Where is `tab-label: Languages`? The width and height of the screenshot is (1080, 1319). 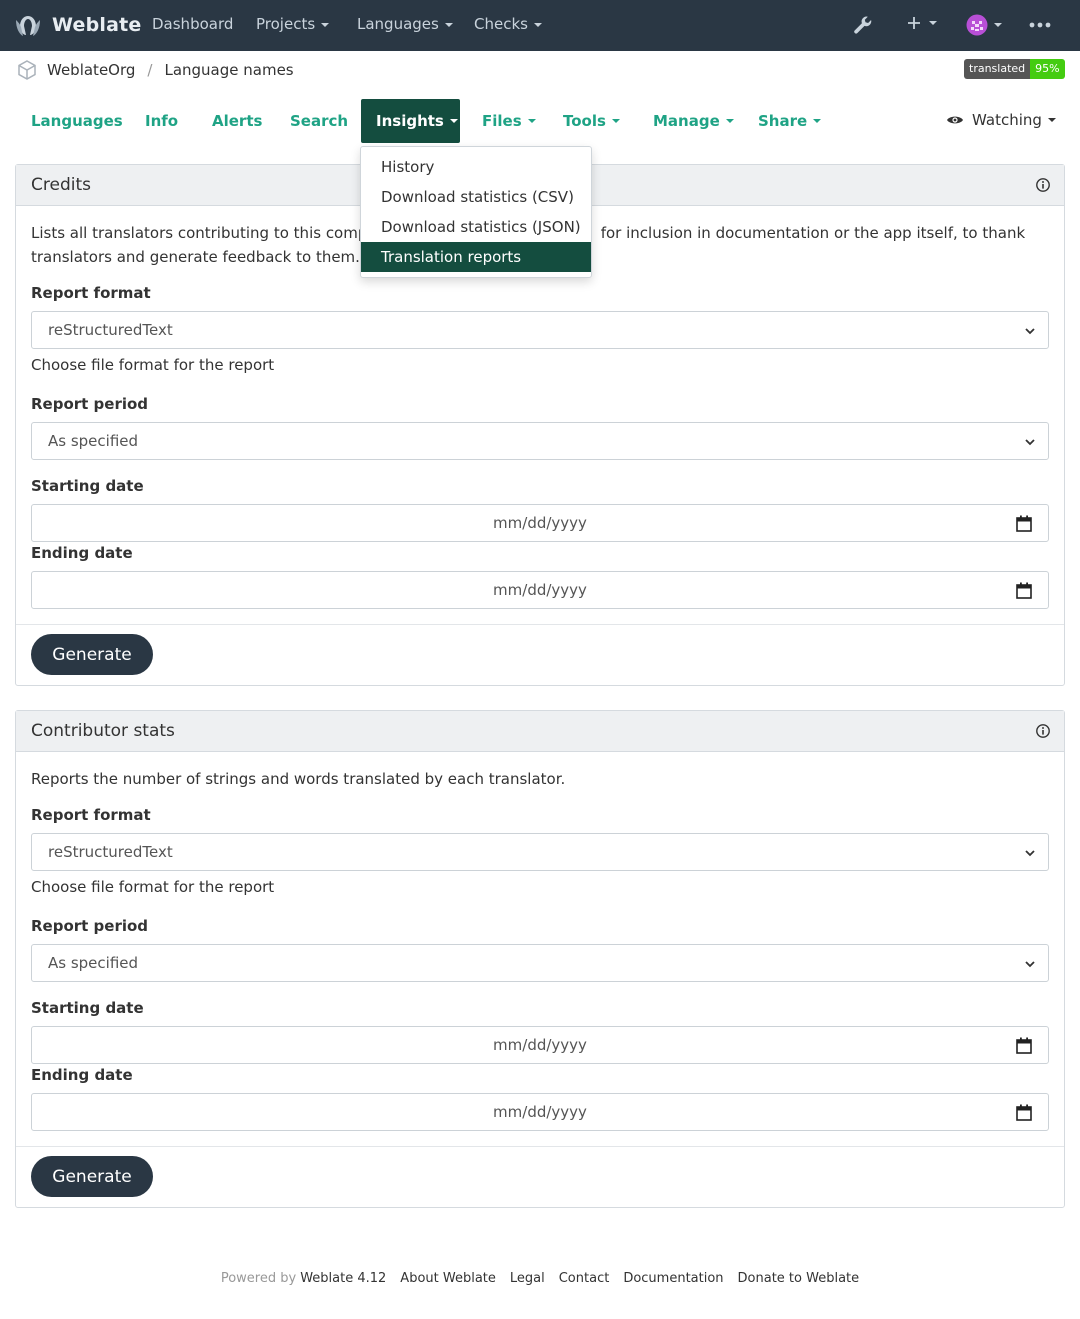
tab-label: Languages is located at coordinates (77, 121).